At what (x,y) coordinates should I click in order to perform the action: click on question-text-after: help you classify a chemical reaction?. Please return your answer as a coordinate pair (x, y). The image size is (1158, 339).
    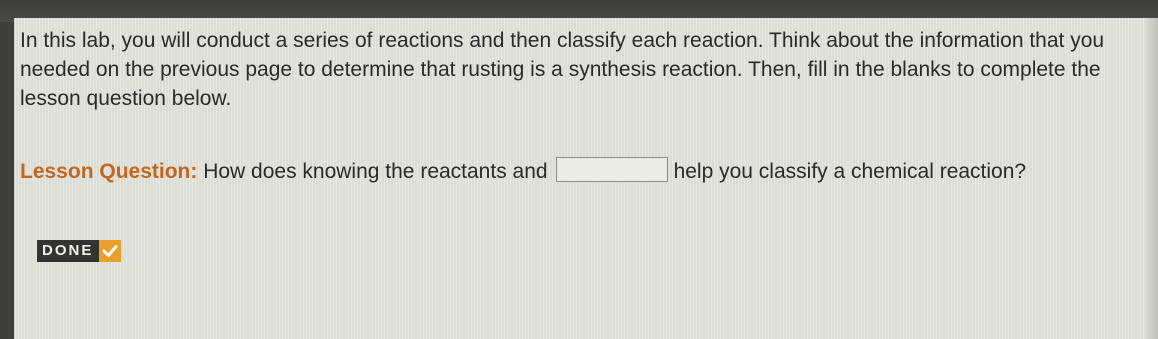
    Looking at the image, I should click on (850, 171).